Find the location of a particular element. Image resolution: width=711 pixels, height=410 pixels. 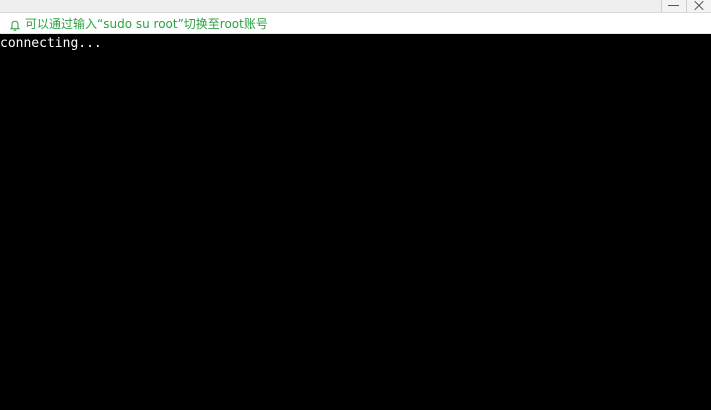

minimize-icon is located at coordinates (673, 5).